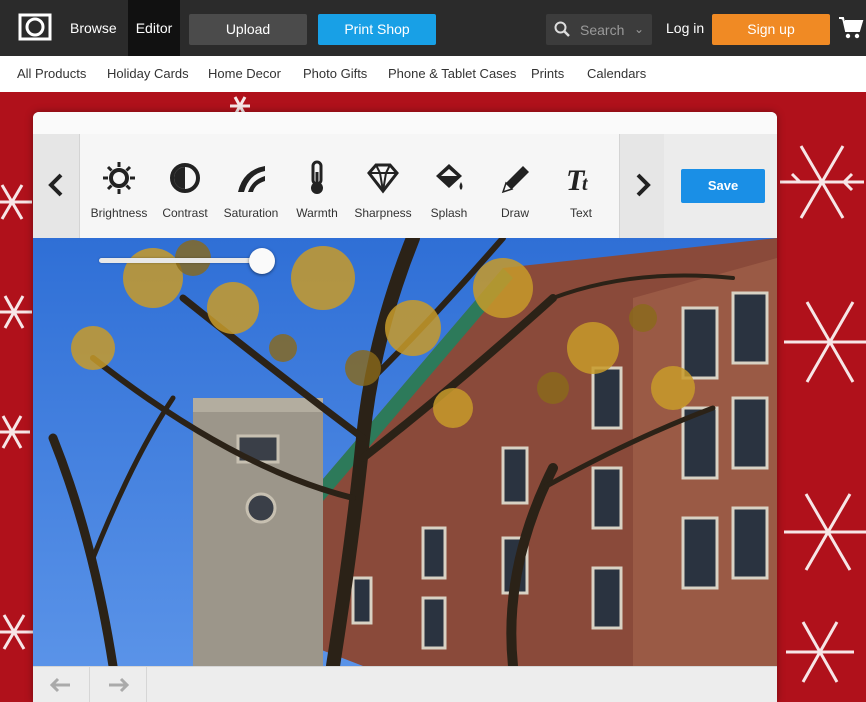 The width and height of the screenshot is (866, 702). Describe the element at coordinates (51, 73) in the screenshot. I see `subnav-all-products: All Products` at that location.